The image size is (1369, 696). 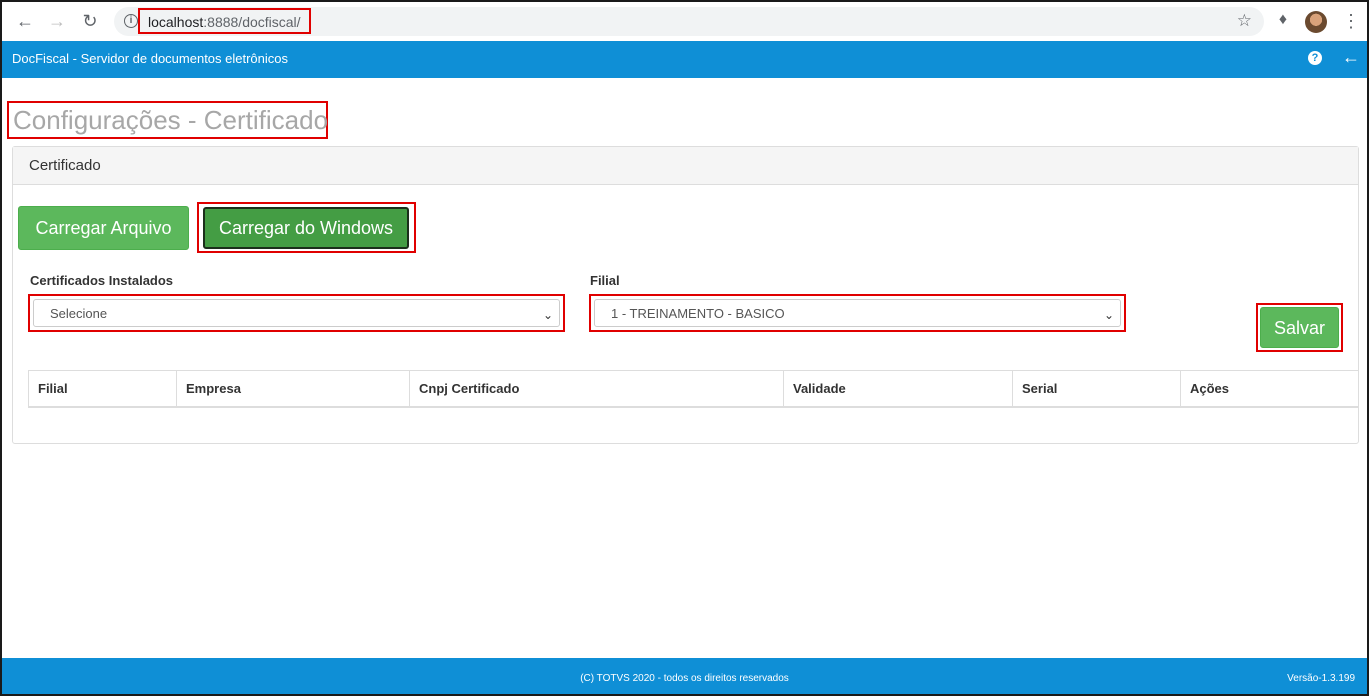 What do you see at coordinates (1315, 58) in the screenshot?
I see `help-icon: ?` at bounding box center [1315, 58].